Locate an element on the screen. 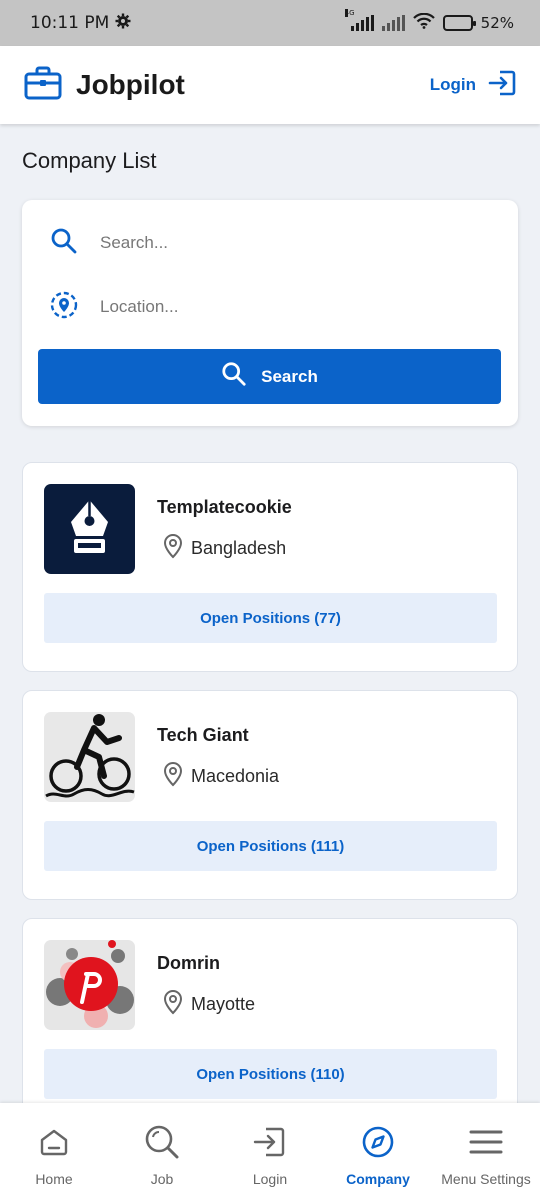 The width and height of the screenshot is (540, 1200). location-field is located at coordinates (255, 307).